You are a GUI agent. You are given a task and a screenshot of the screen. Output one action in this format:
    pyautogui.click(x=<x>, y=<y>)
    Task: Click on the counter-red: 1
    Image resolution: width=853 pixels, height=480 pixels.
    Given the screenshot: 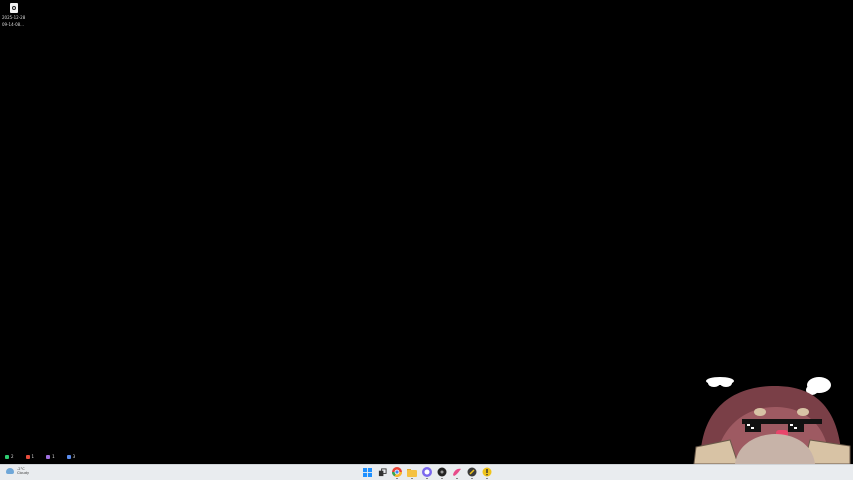 What is the action you would take?
    pyautogui.click(x=30, y=457)
    